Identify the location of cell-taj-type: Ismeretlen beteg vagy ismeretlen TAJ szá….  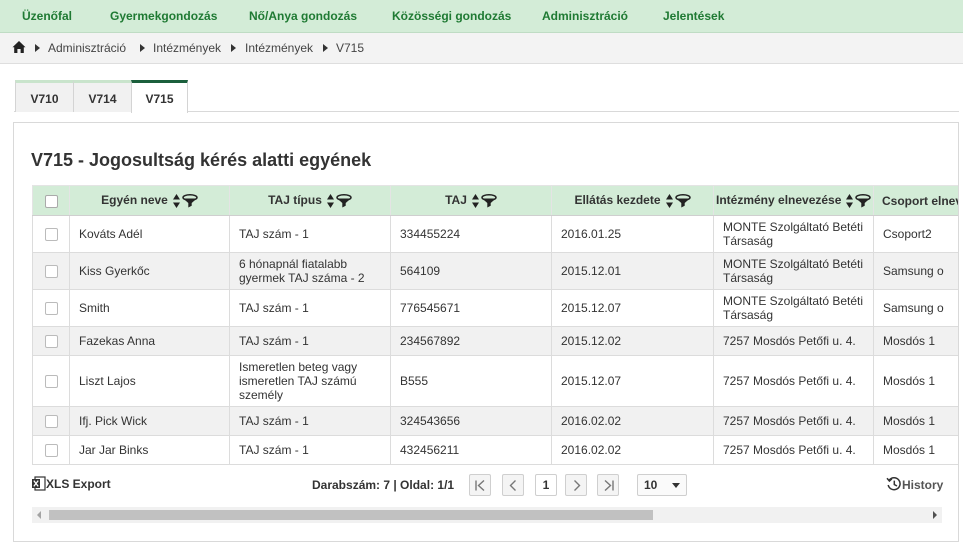
(310, 381).